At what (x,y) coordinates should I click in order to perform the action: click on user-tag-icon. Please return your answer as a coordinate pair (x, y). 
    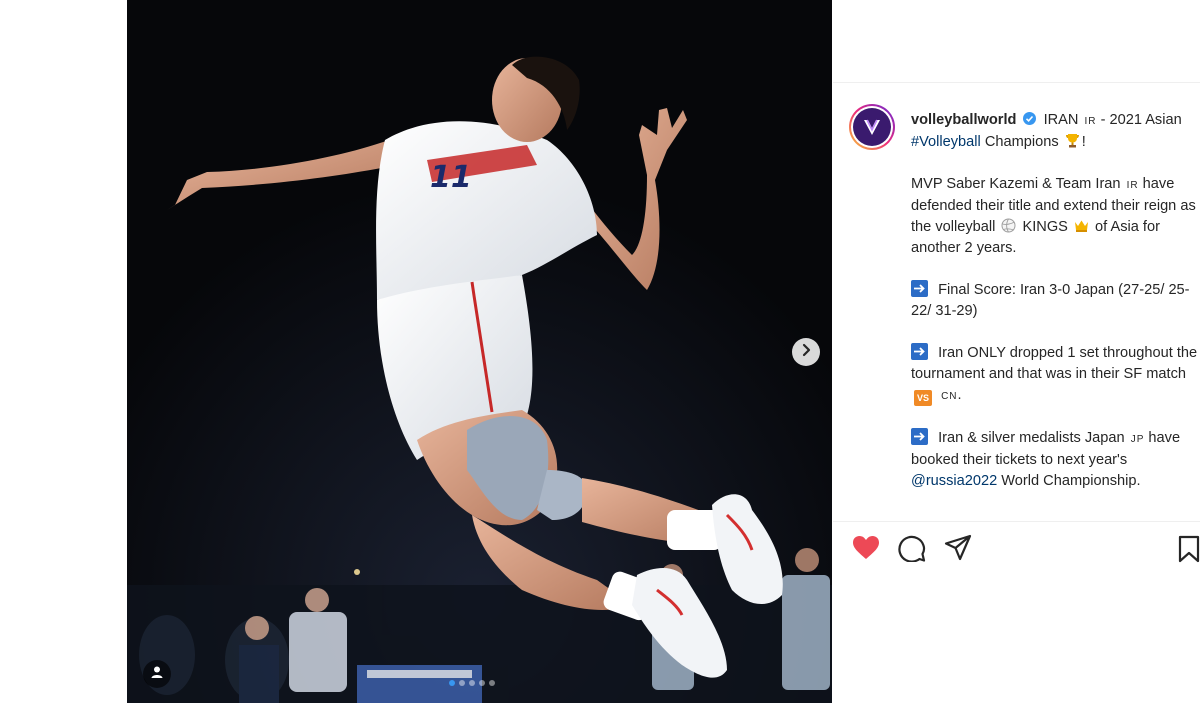
    Looking at the image, I should click on (157, 674).